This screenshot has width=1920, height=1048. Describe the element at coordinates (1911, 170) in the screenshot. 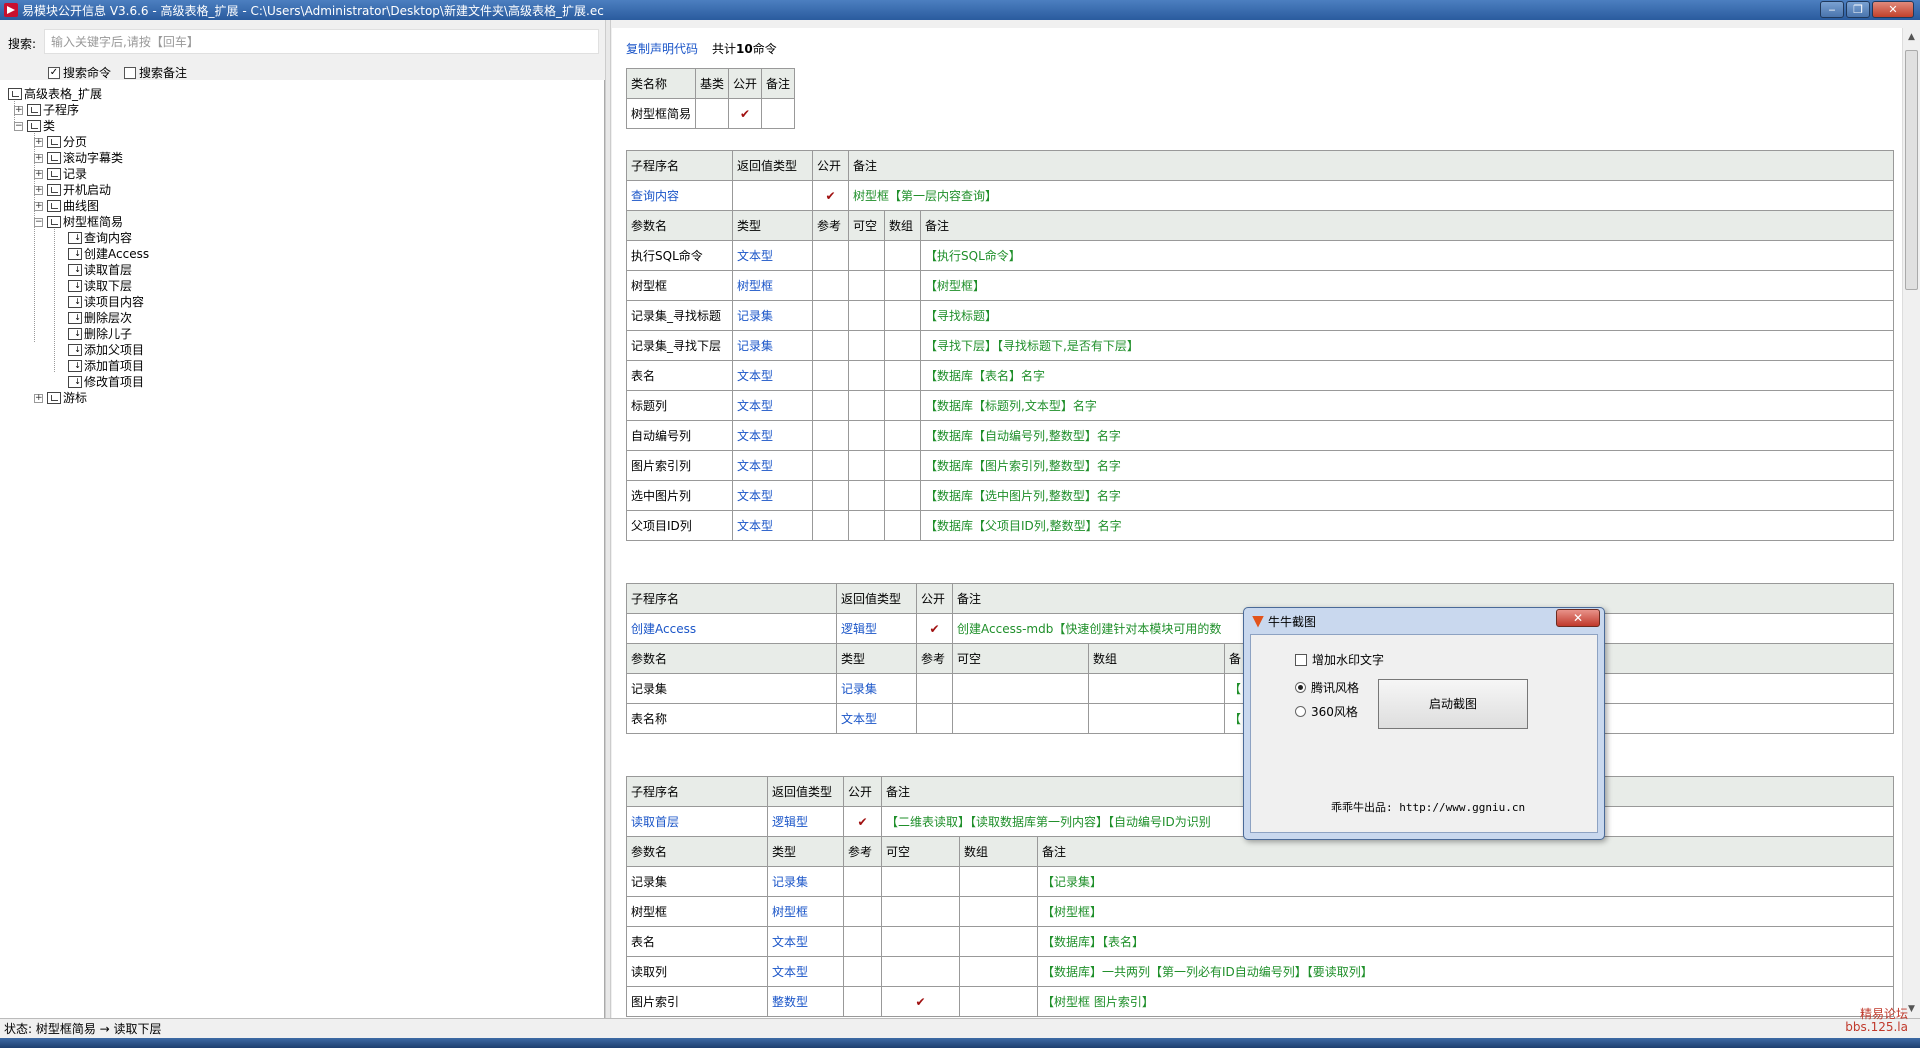

I see `scrollbar-thumb` at that location.